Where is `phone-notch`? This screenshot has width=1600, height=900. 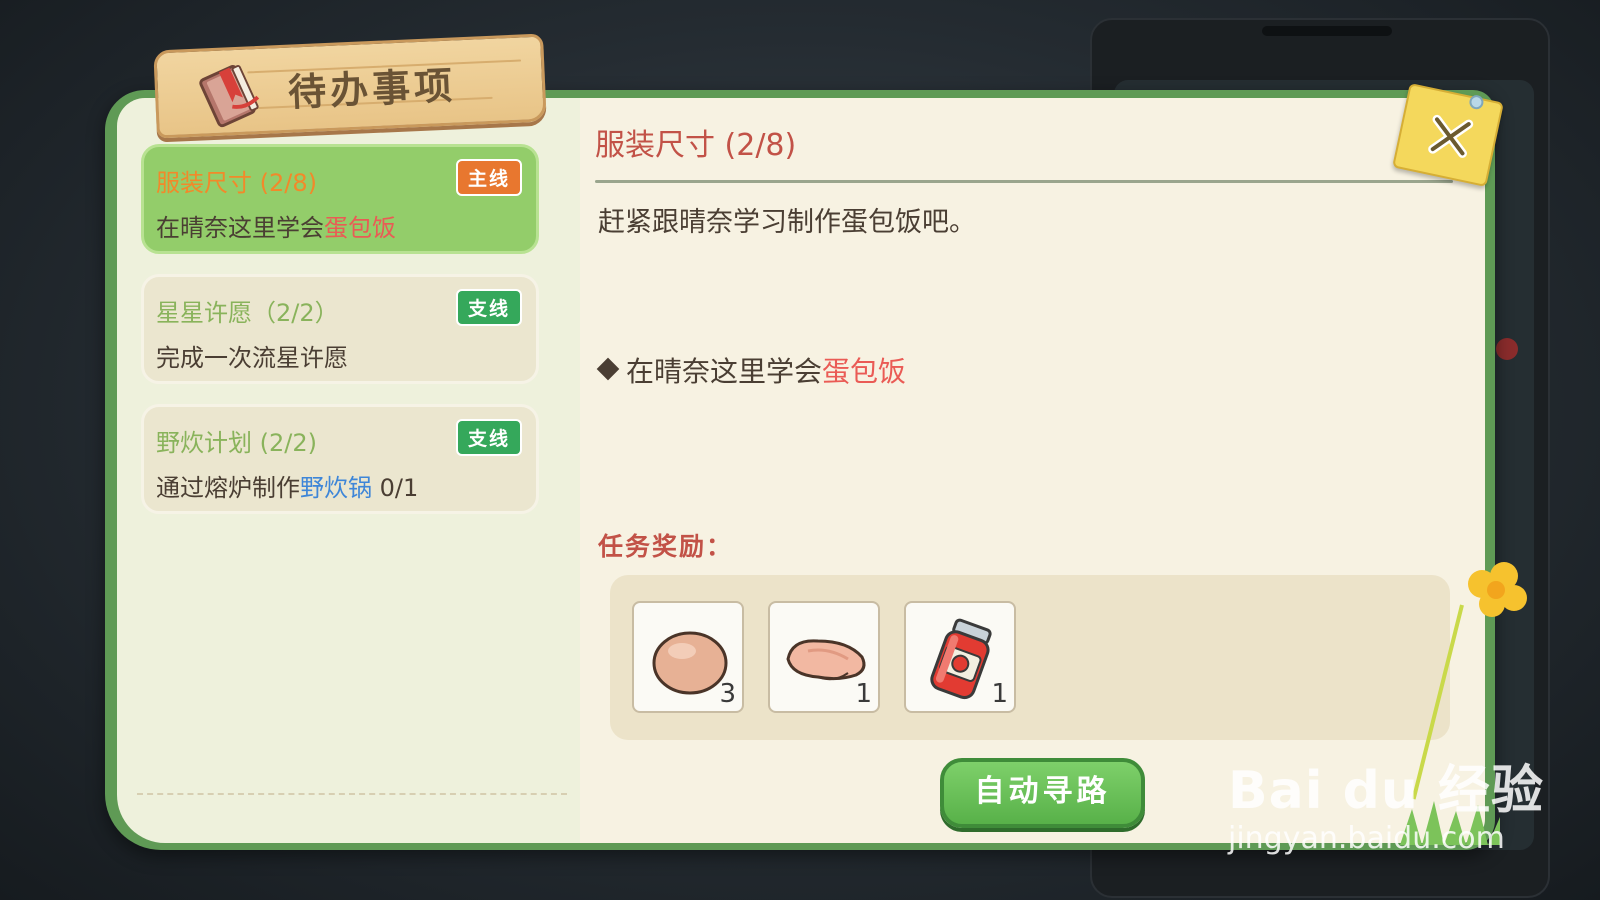 phone-notch is located at coordinates (1327, 31).